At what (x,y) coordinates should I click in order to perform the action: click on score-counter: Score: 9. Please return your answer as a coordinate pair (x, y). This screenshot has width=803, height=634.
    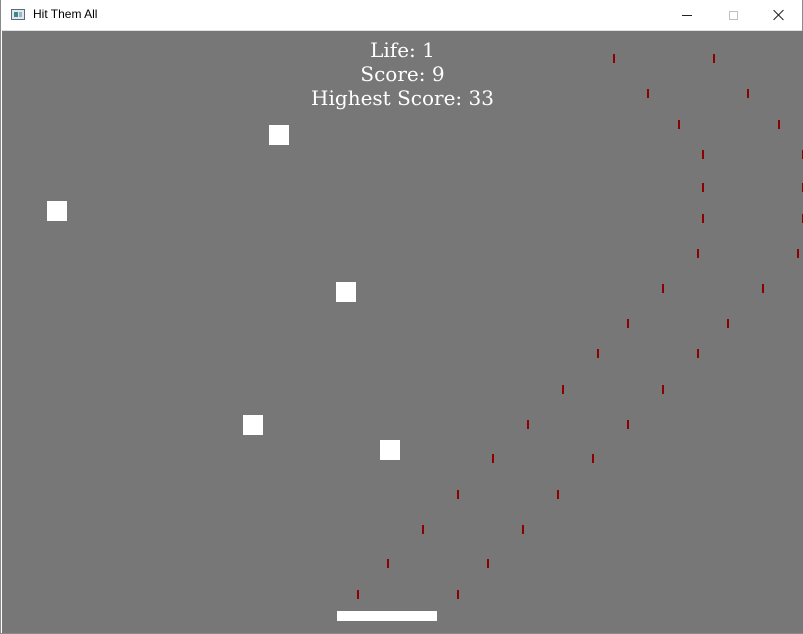
    Looking at the image, I should click on (402, 74).